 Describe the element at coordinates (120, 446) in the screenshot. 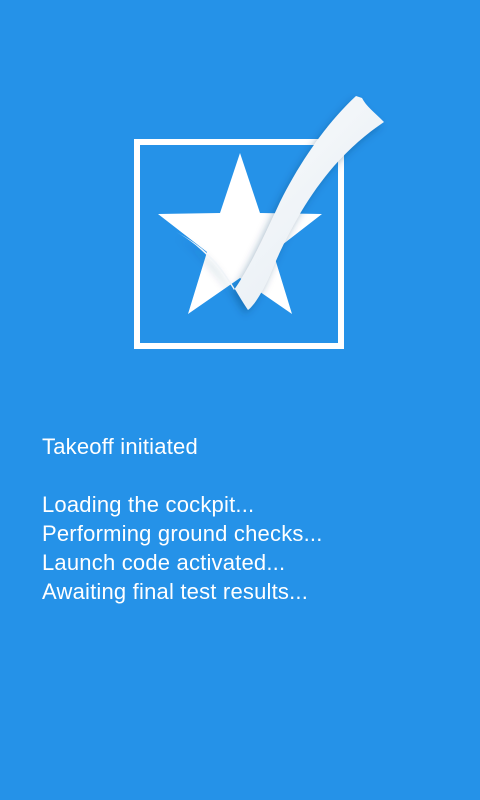

I see `status-heading: Takeoff initiated` at that location.